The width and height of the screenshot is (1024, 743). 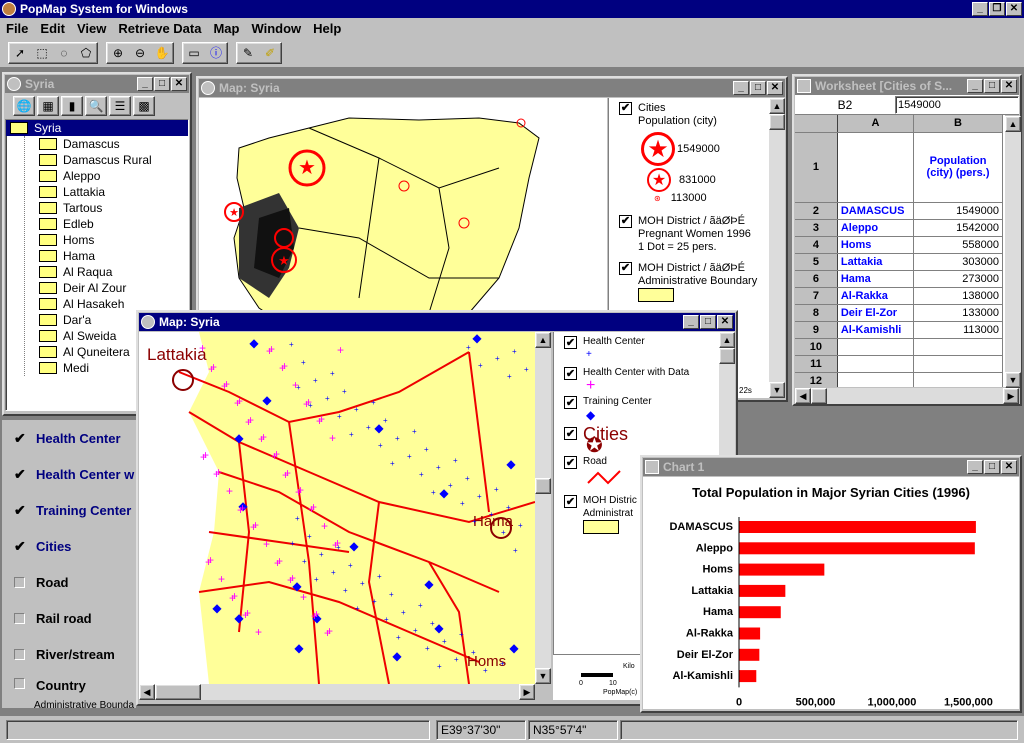 I want to click on cell-b: 113000, so click(x=958, y=330).